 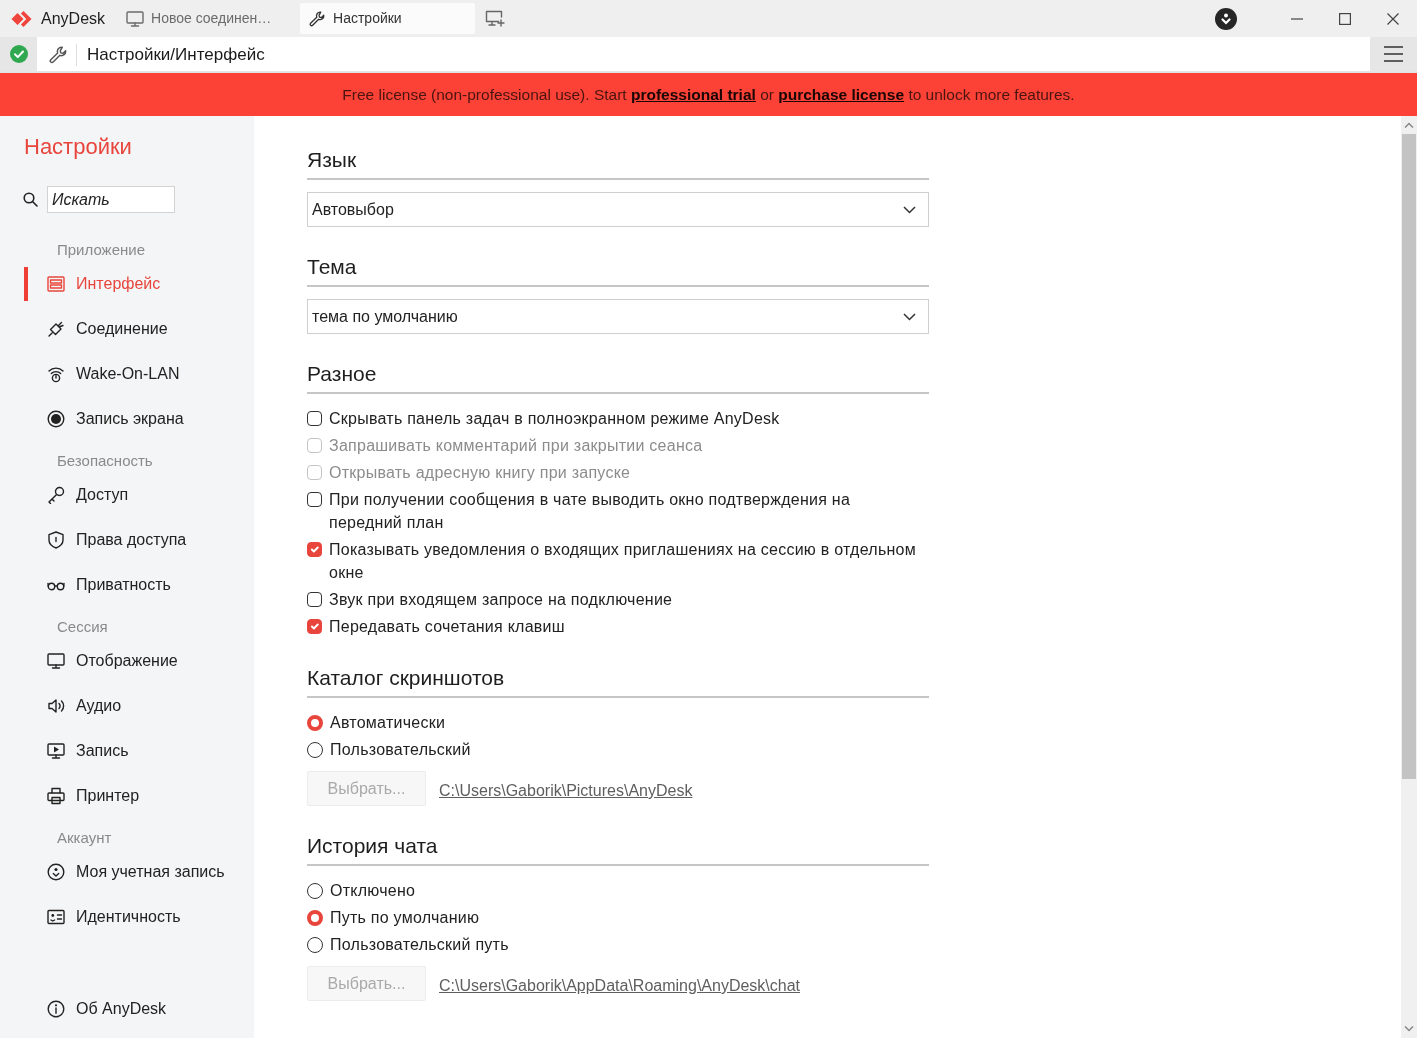 I want to click on scrollbar-thumb, so click(x=1409, y=456).